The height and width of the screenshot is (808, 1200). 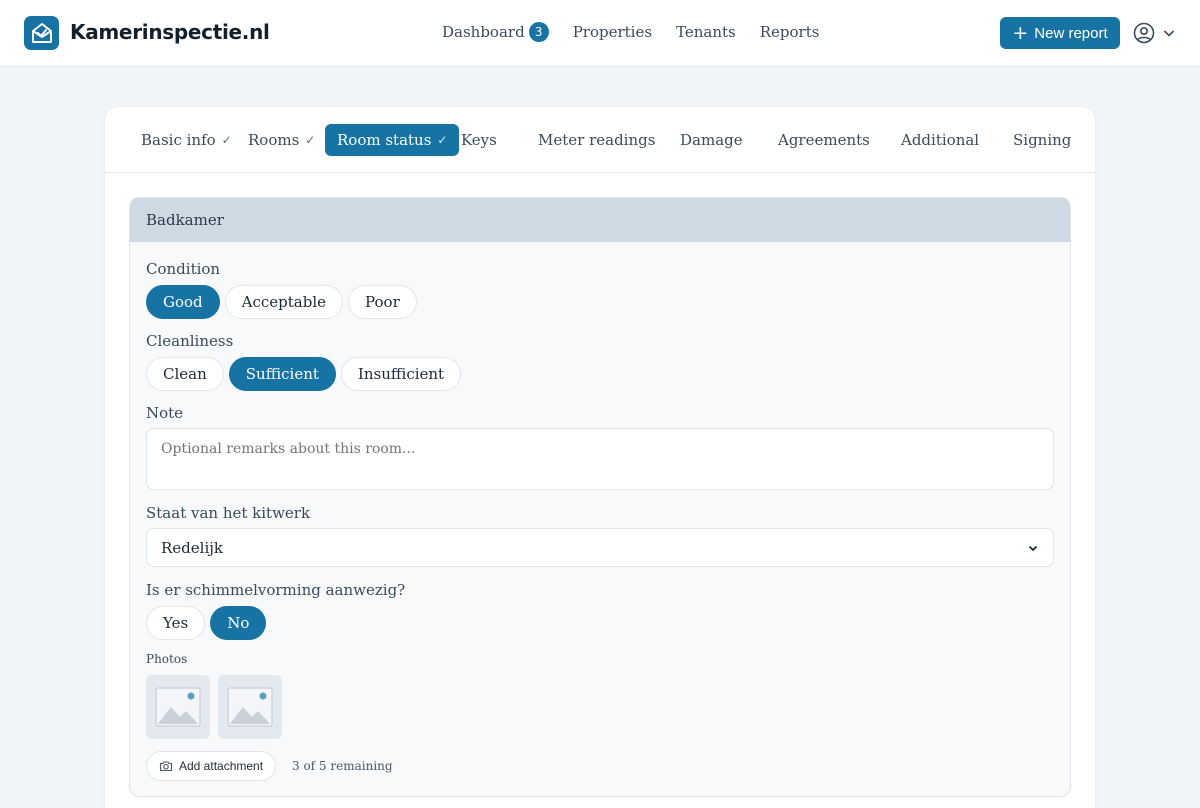 What do you see at coordinates (401, 374) in the screenshot?
I see `cleanliness-insufficient-button: Insufficient` at bounding box center [401, 374].